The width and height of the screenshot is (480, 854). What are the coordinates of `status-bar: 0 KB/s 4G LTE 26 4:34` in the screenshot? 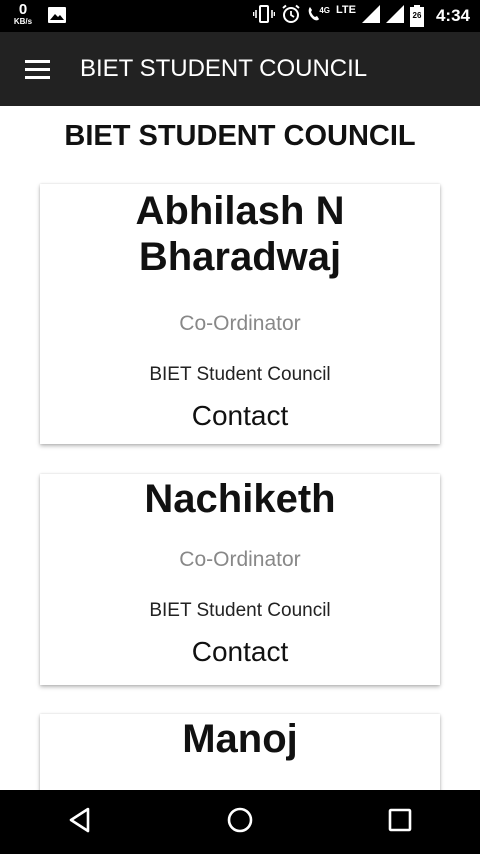 It's located at (240, 16).